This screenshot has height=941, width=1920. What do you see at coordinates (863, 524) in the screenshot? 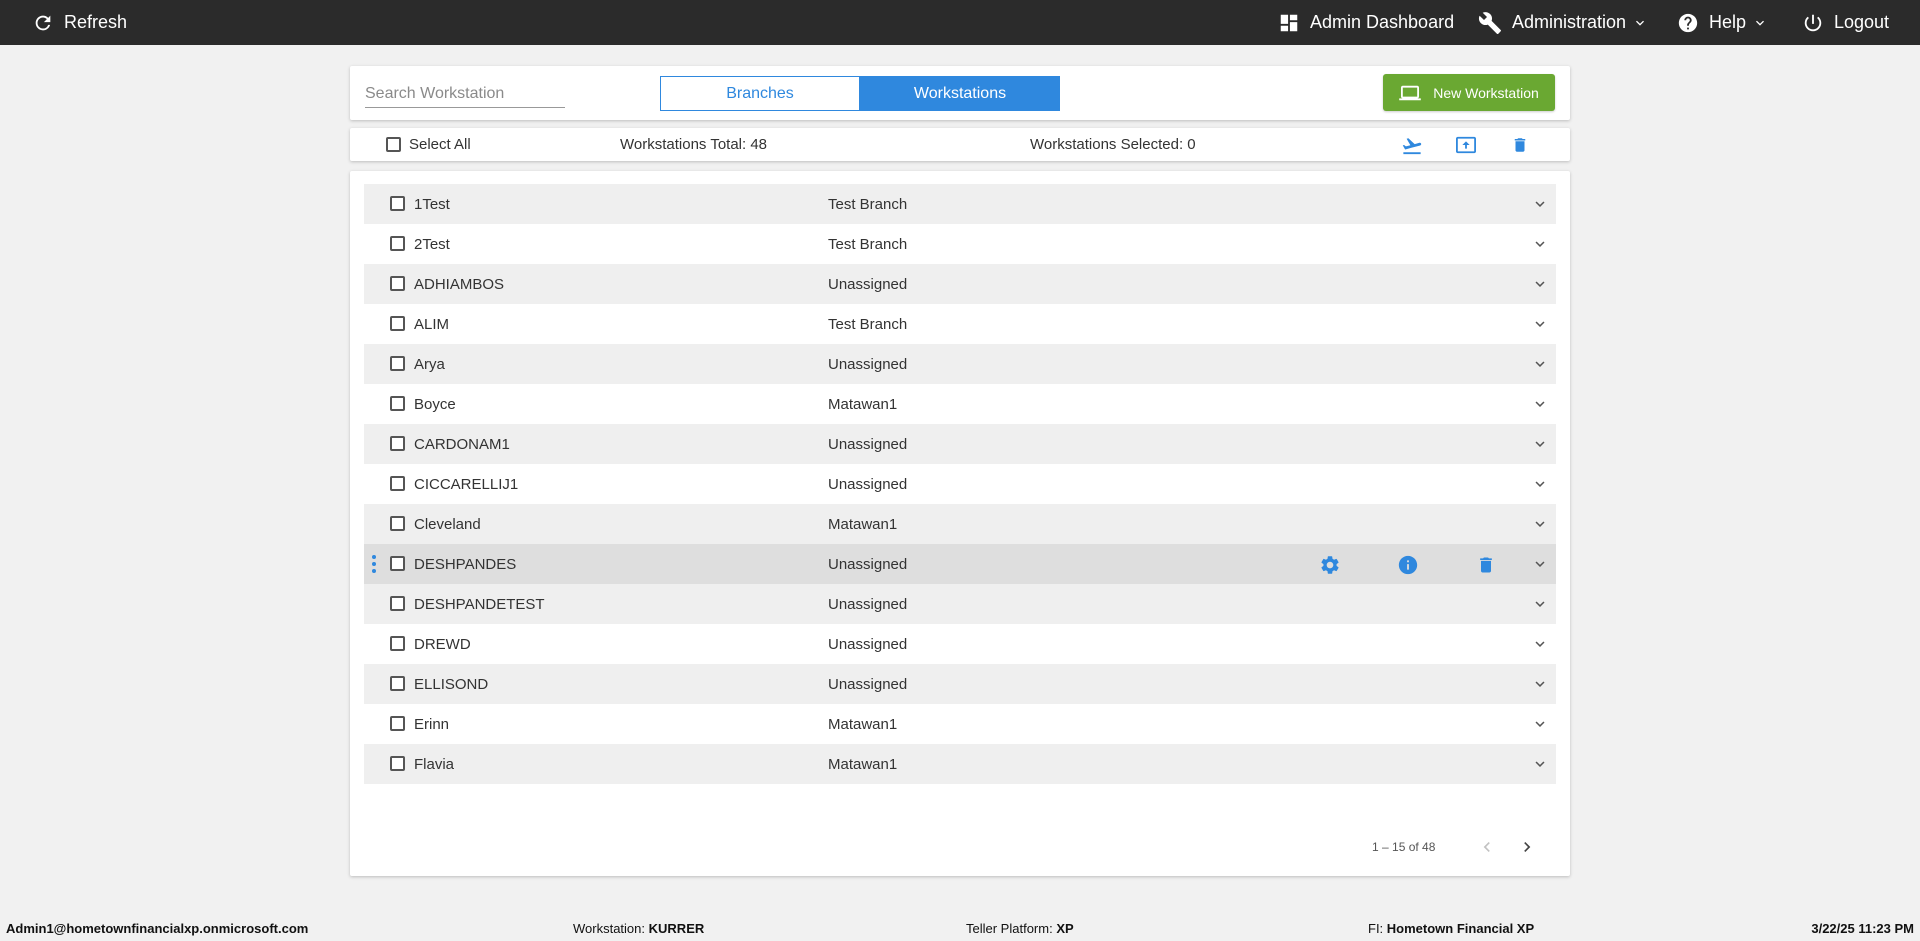
I see `workstation-branch: Matawan1` at bounding box center [863, 524].